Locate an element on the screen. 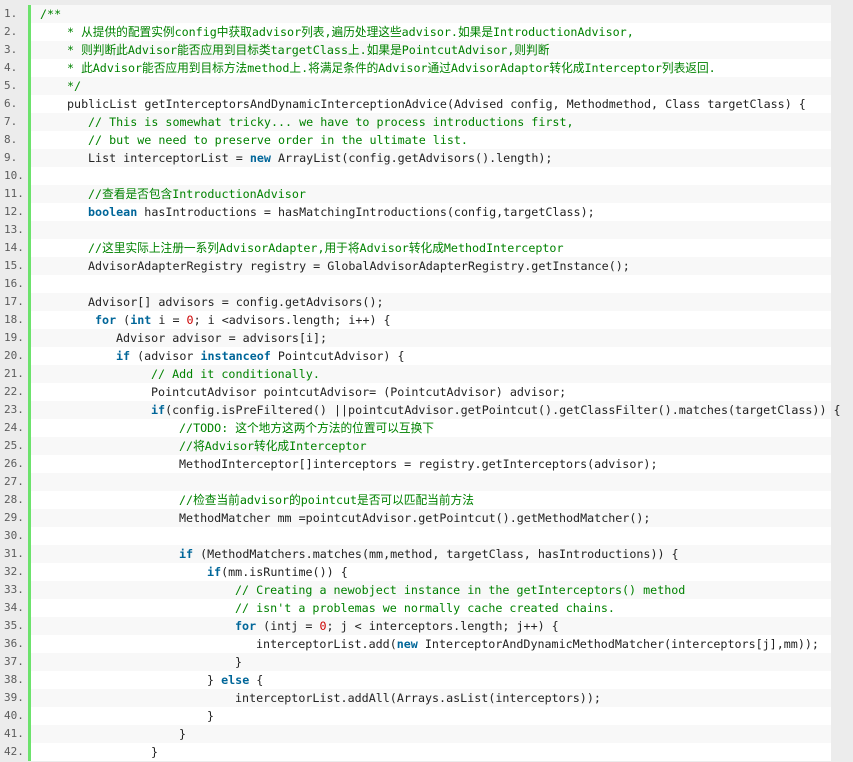  line-number: 14. is located at coordinates (14, 248).